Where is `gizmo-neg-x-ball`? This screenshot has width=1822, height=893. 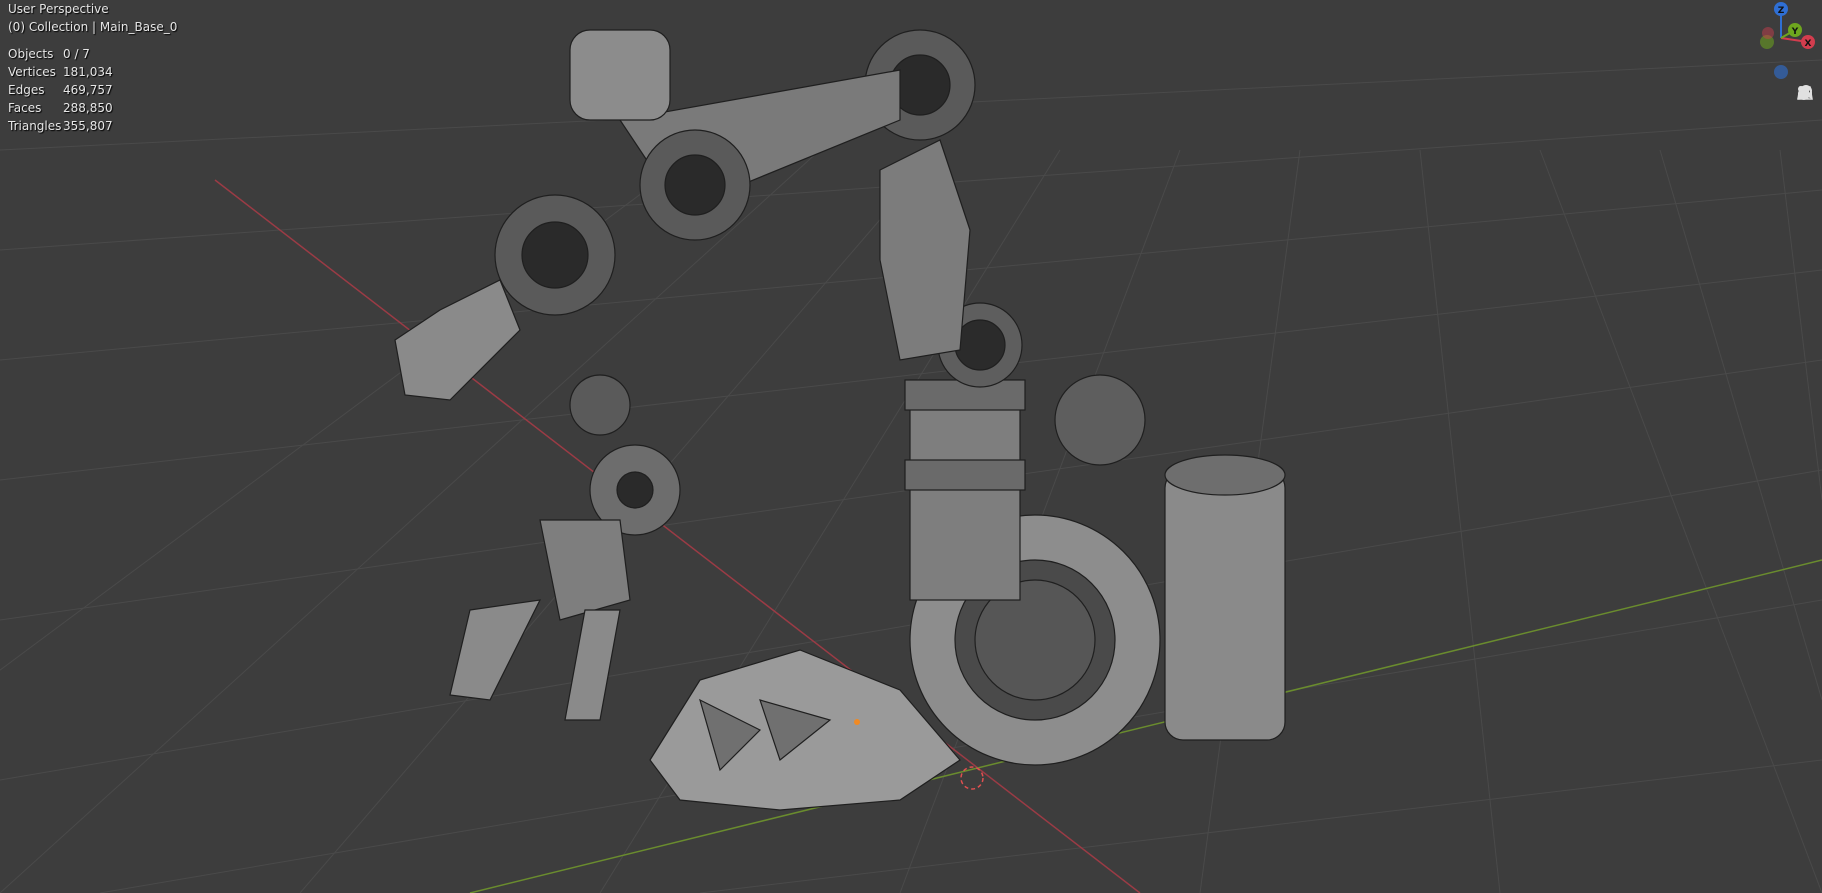
gizmo-neg-x-ball is located at coordinates (1768, 33).